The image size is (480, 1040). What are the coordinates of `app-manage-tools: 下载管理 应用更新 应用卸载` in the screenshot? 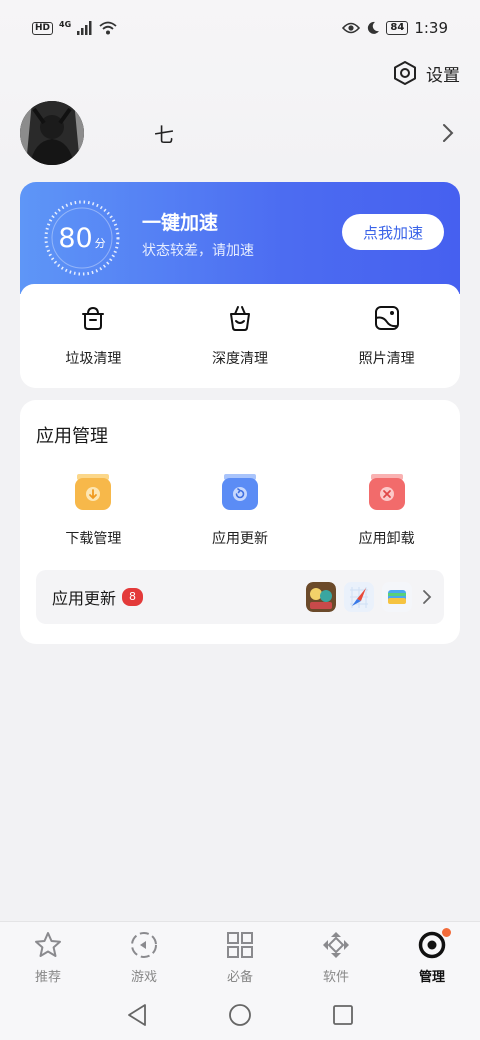 It's located at (240, 509).